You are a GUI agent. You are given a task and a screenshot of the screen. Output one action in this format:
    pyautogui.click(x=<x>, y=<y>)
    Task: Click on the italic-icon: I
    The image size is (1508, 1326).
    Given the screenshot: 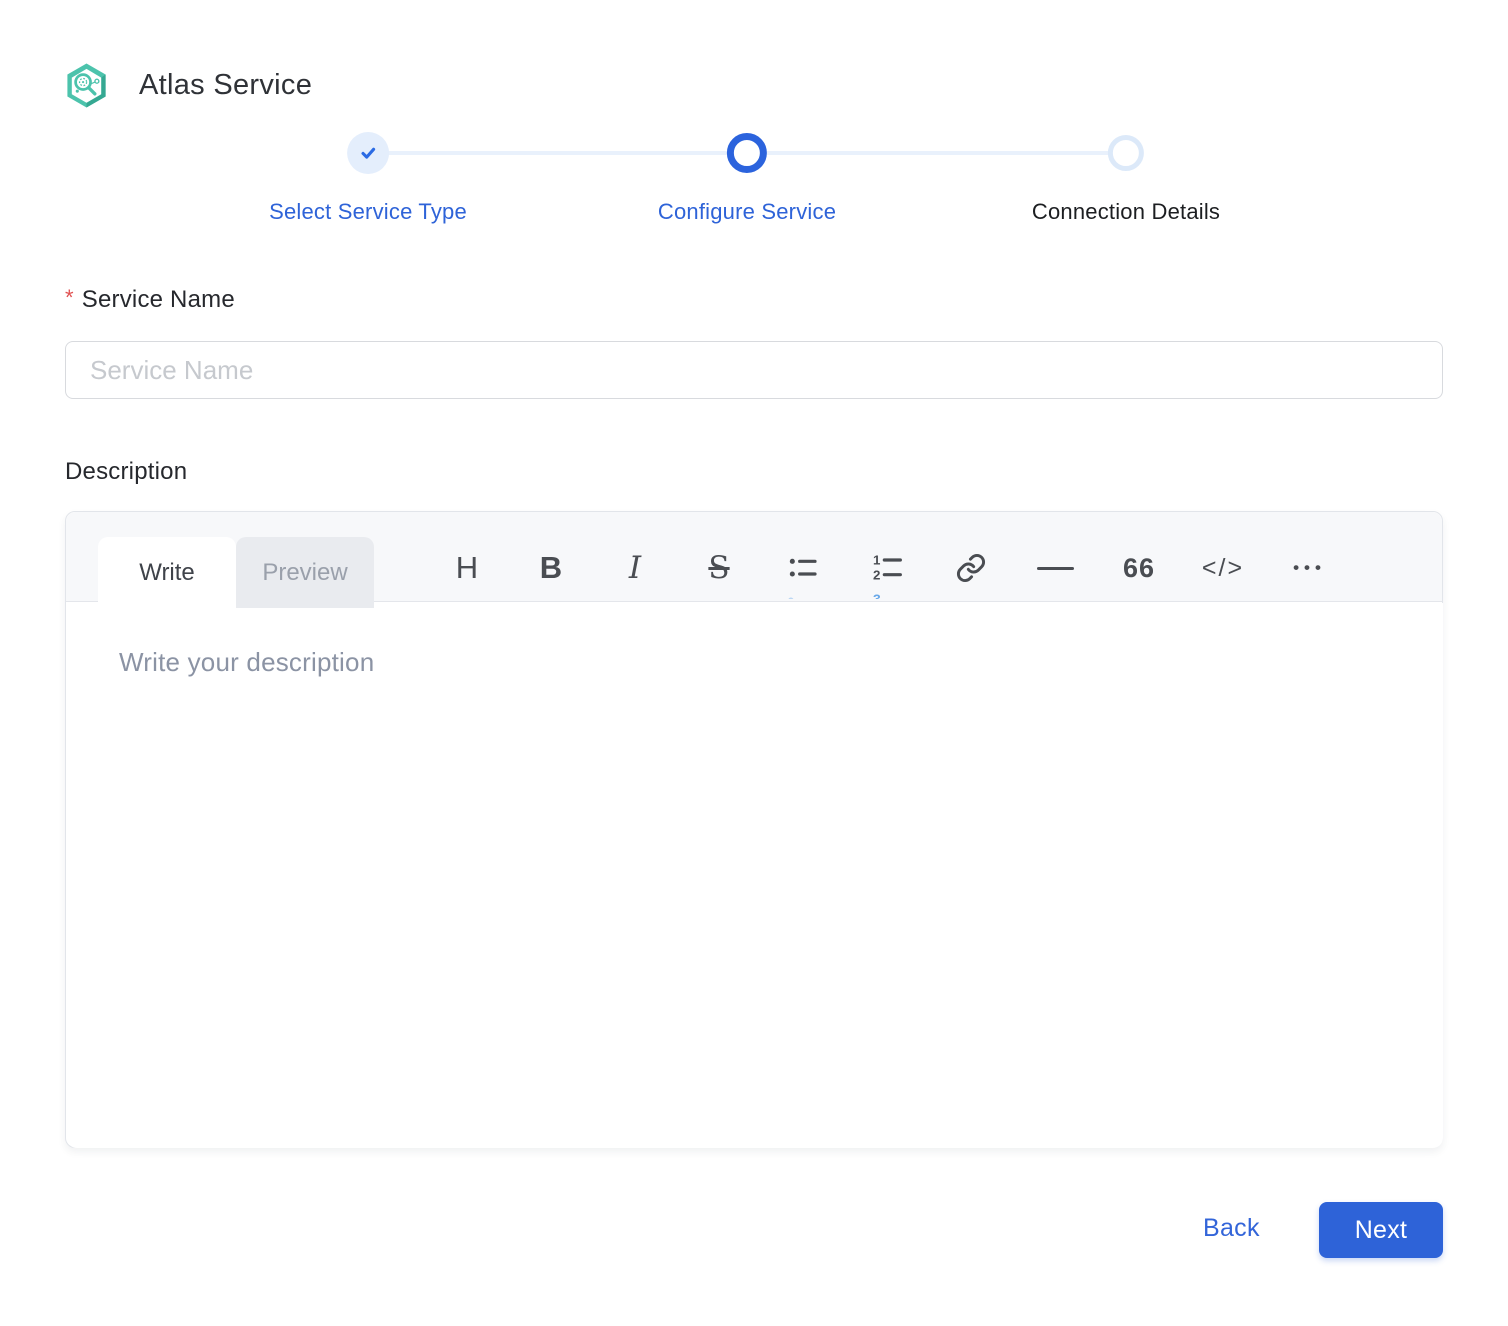 What is the action you would take?
    pyautogui.click(x=635, y=568)
    